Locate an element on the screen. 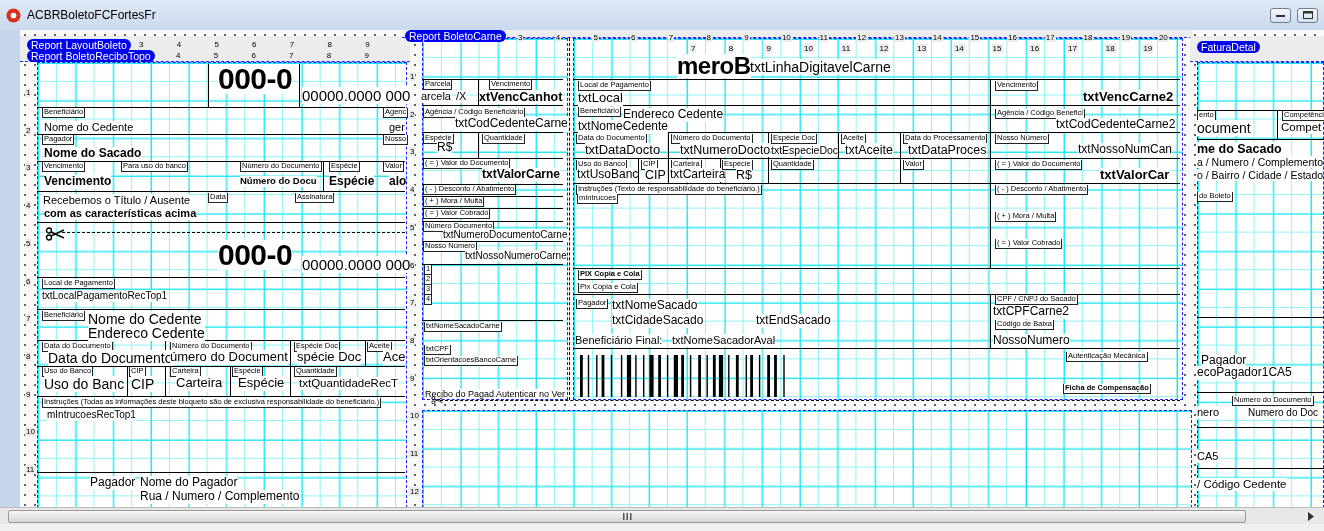 This screenshot has width=1324, height=531. field-text: CIP is located at coordinates (143, 384).